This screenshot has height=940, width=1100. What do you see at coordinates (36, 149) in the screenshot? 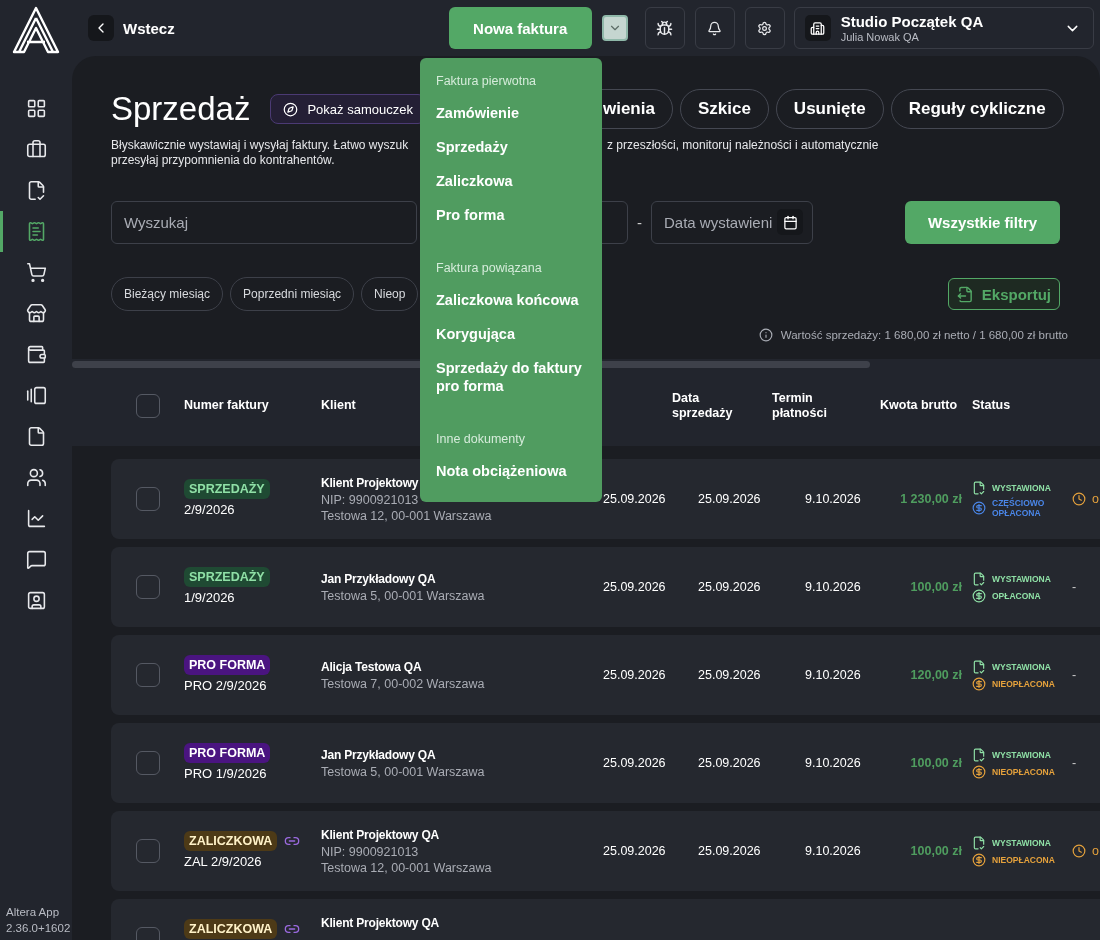
I see `briefcase-icon` at bounding box center [36, 149].